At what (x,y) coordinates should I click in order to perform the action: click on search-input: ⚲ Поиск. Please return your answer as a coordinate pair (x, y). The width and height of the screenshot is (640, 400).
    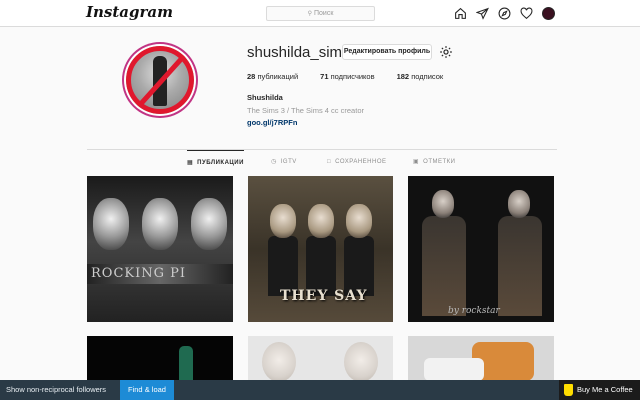
    Looking at the image, I should click on (320, 13).